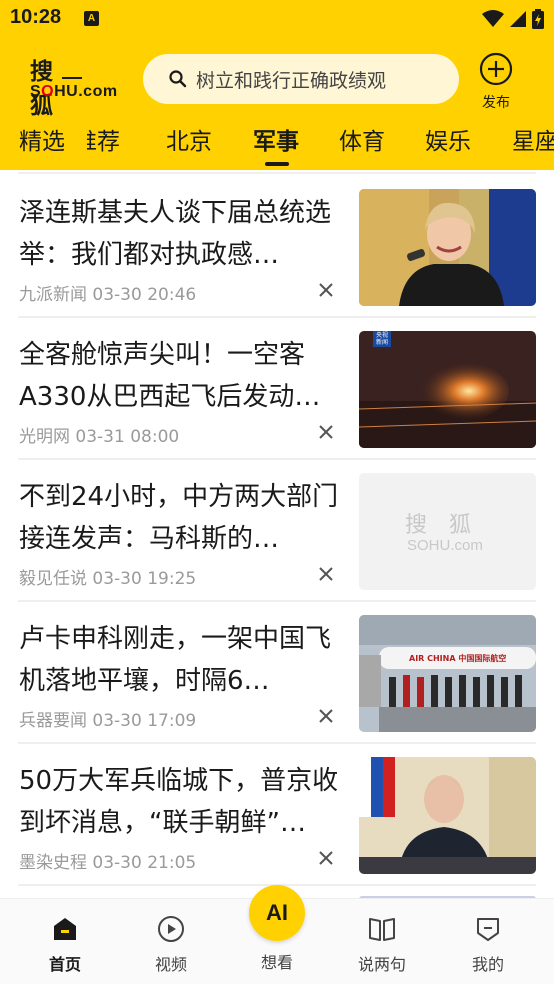  I want to click on bottom-nav: 首页 视频 AI 想看 说两句 我的, so click(277, 934).